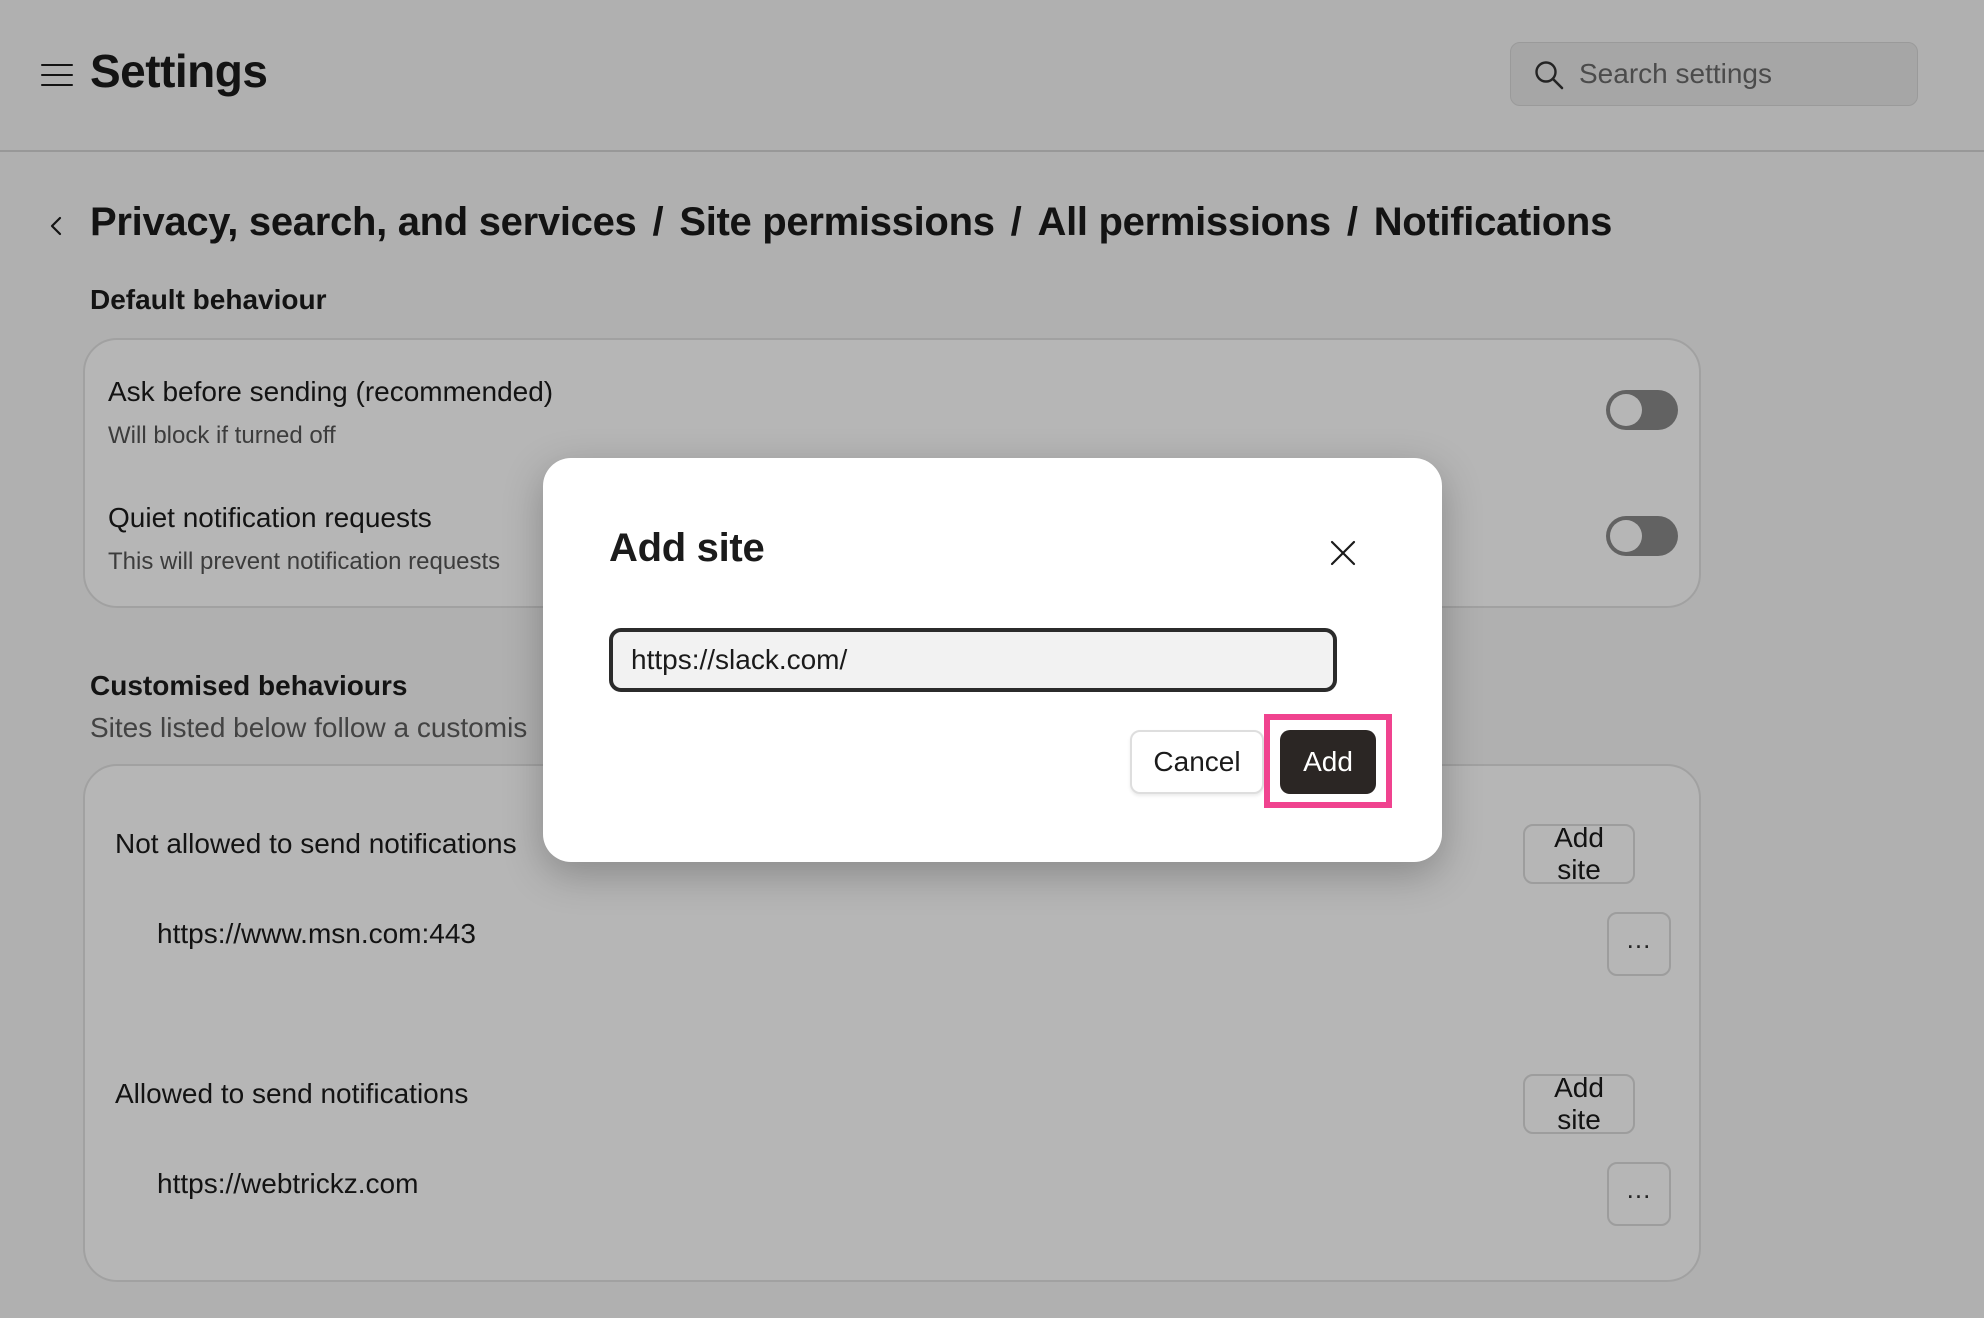  I want to click on dialog-title: Add site, so click(687, 548).